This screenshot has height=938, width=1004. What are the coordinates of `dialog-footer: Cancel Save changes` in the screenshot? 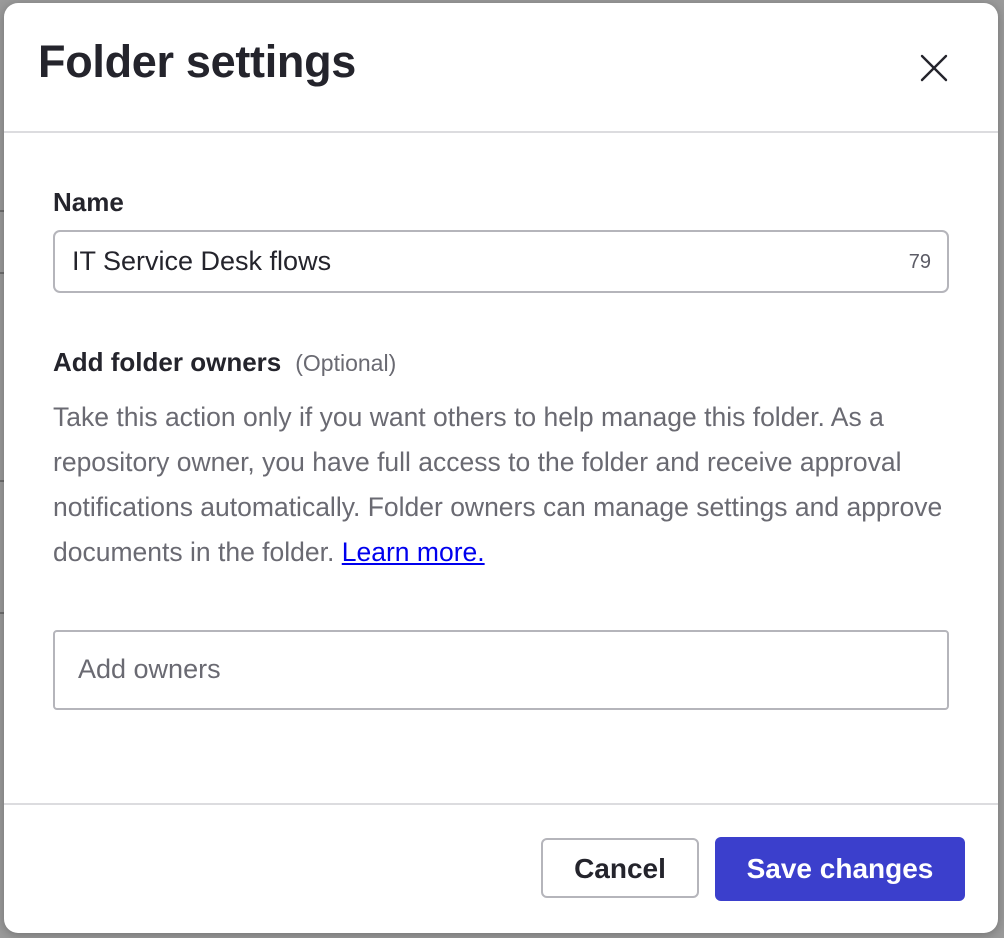 It's located at (501, 868).